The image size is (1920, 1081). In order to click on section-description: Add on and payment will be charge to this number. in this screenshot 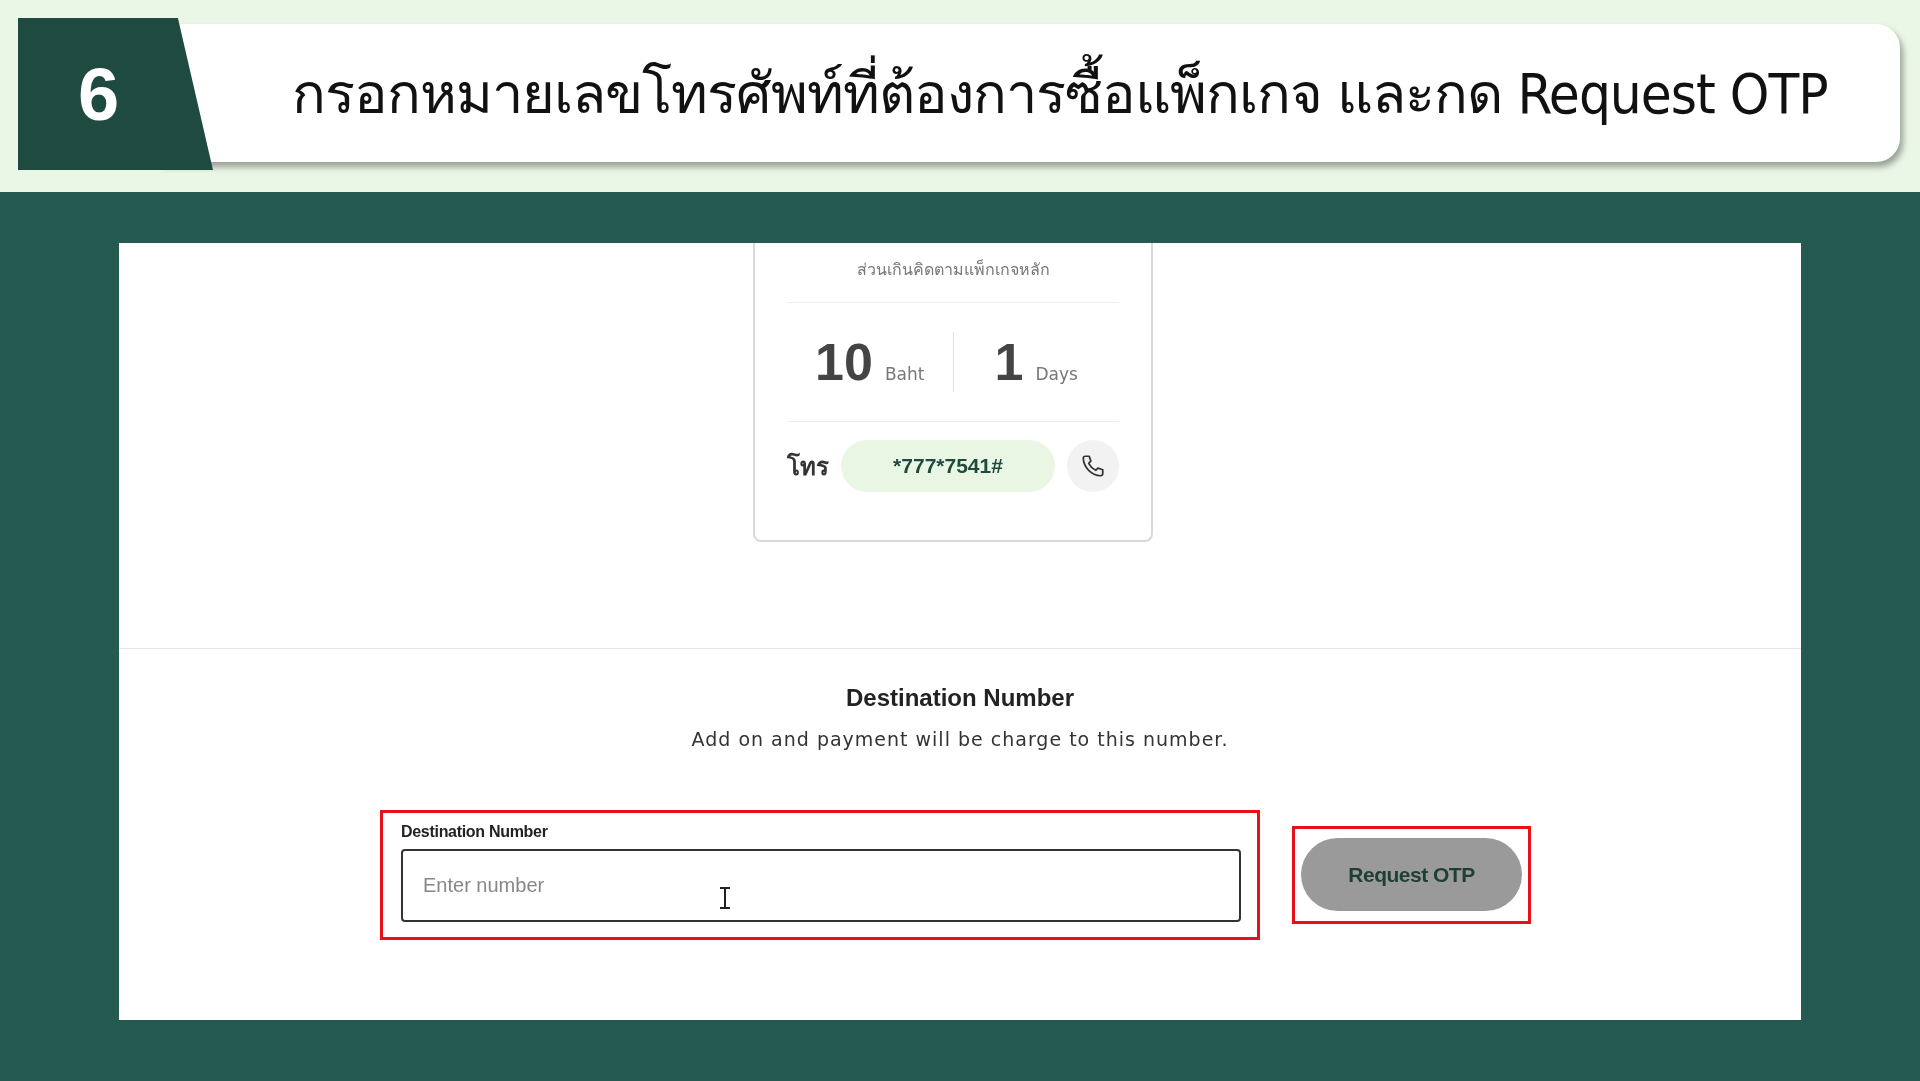, I will do `click(960, 739)`.